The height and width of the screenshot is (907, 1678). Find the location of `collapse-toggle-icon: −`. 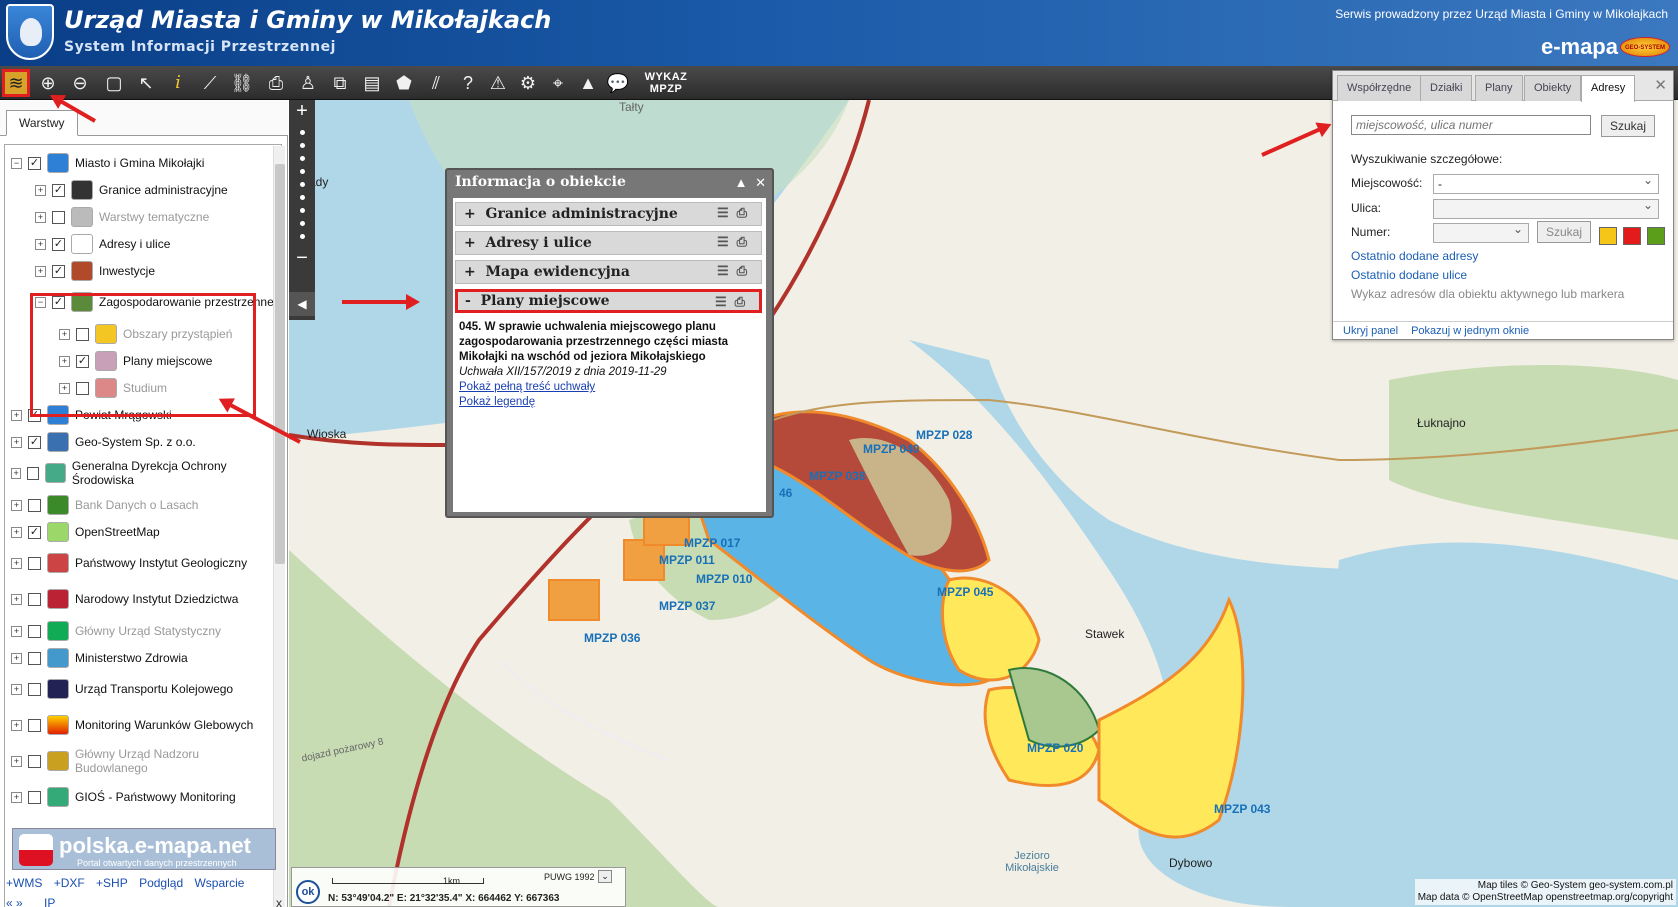

collapse-toggle-icon: − is located at coordinates (16, 163).